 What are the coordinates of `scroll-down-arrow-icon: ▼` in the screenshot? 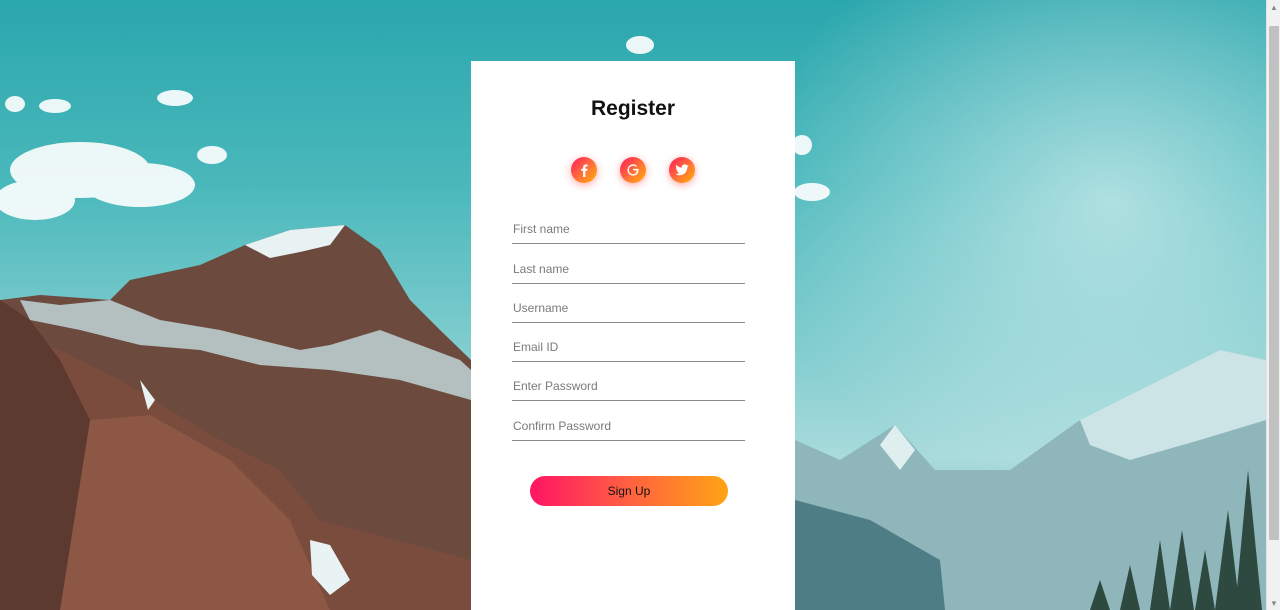 It's located at (1273, 603).